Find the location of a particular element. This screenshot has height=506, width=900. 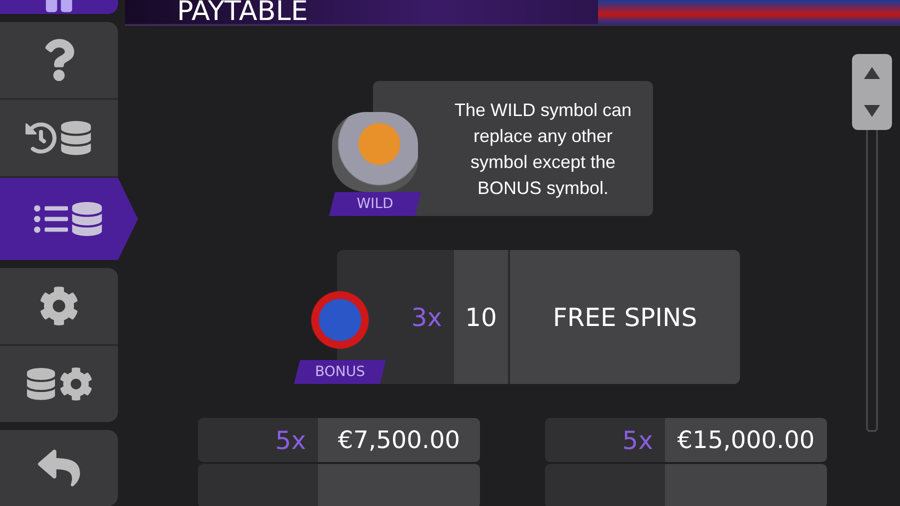

history-icon is located at coordinates (41, 138).